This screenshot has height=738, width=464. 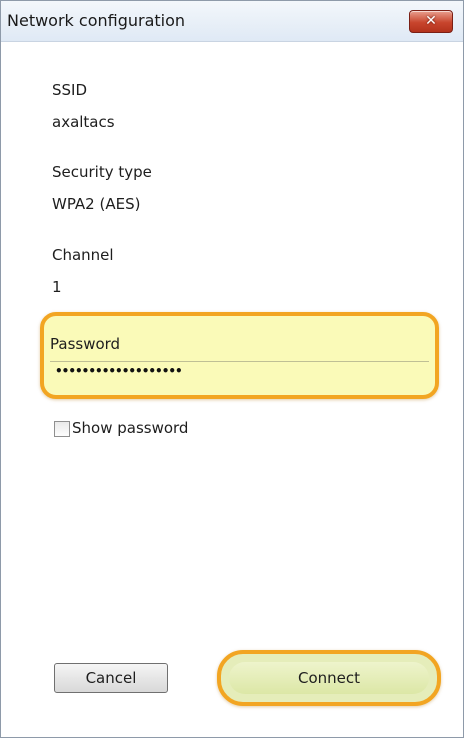 I want to click on channel-label: Channel, so click(x=83, y=255).